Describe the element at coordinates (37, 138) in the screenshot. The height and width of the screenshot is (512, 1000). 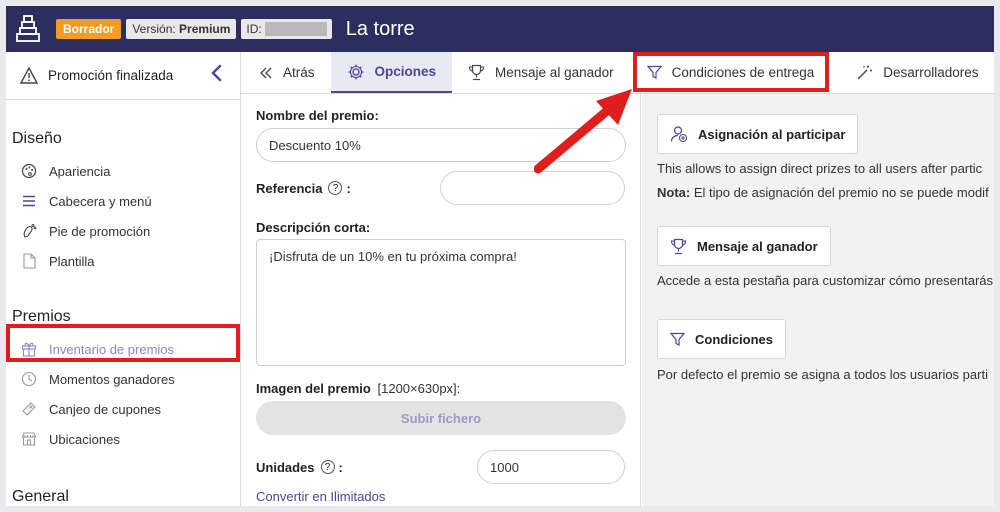
I see `section-title-diseno: Diseño` at that location.